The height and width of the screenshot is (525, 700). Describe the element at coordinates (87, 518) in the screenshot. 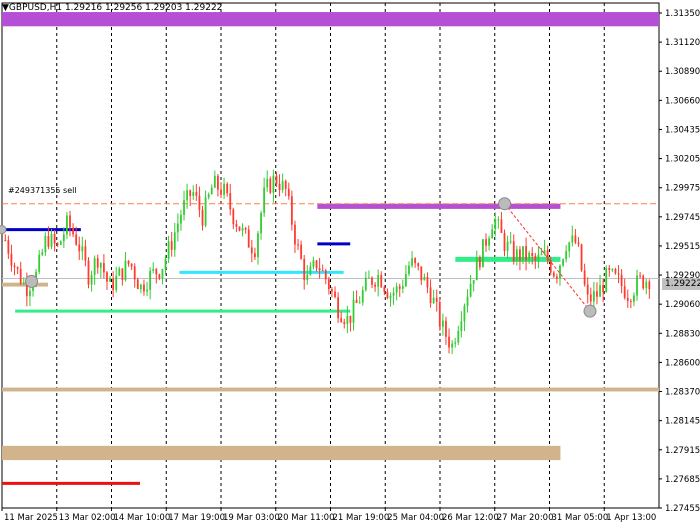

I see `x-axis-label: 13 Mar 02:00` at that location.